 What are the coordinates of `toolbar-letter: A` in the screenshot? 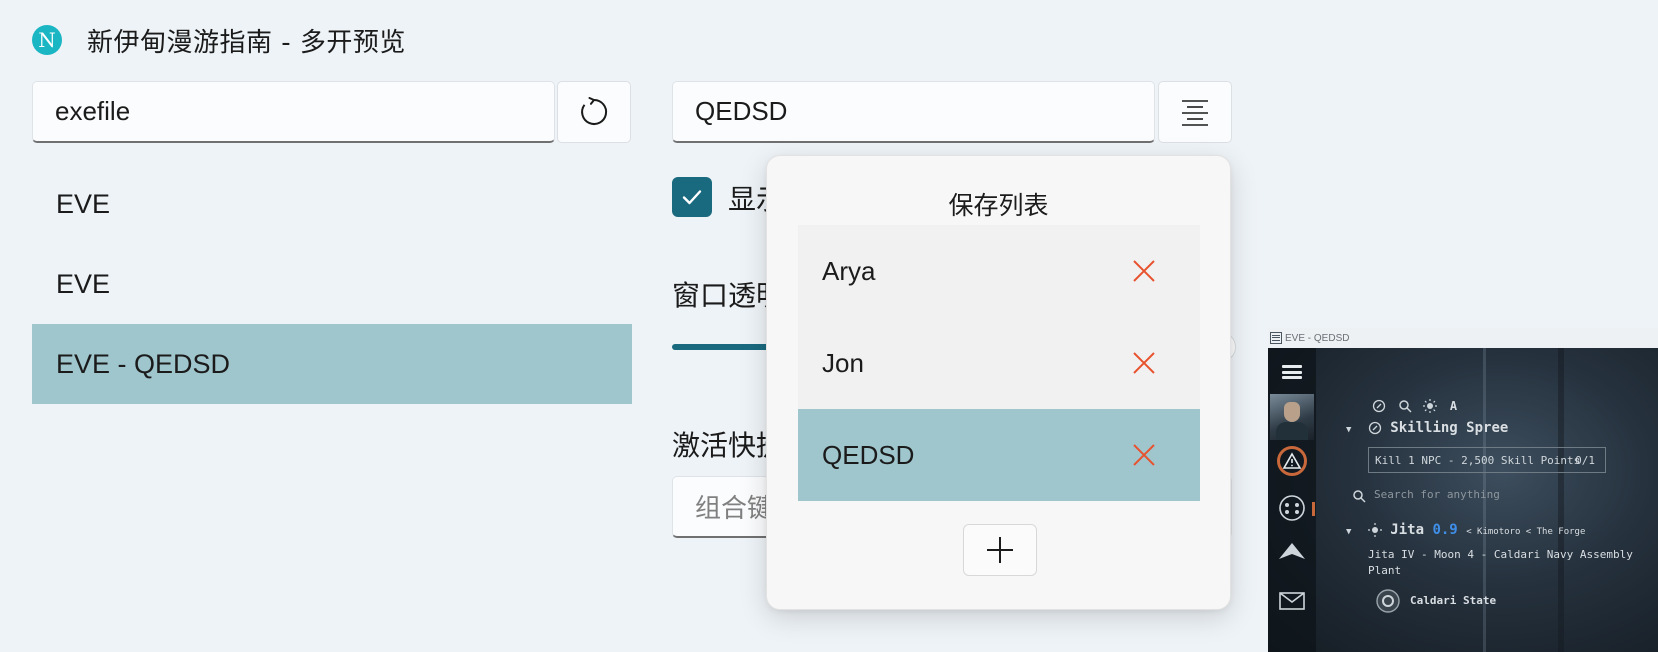 It's located at (1453, 405).